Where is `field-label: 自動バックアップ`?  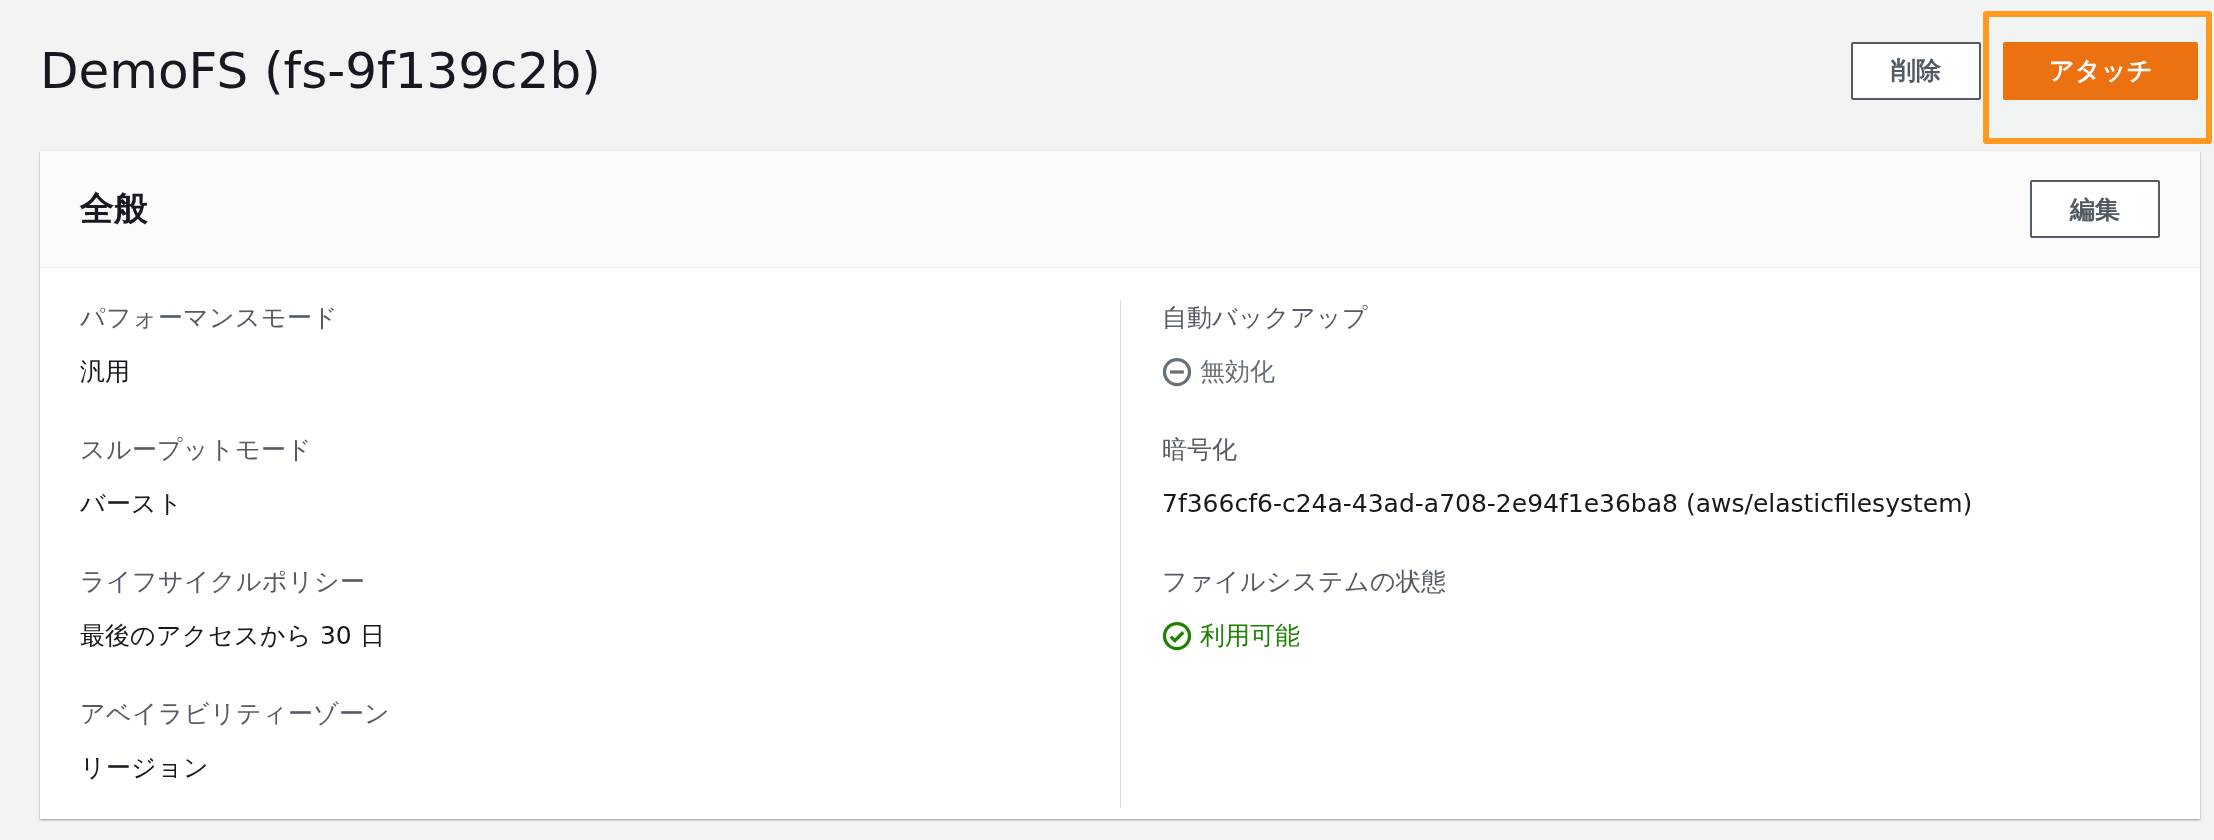
field-label: 自動バックアップ is located at coordinates (1265, 318).